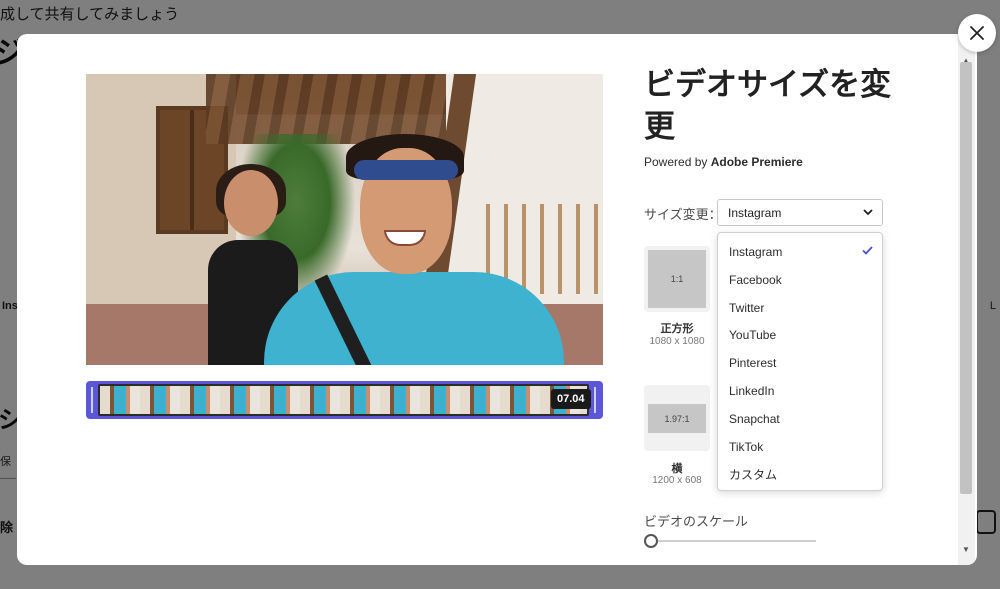 The height and width of the screenshot is (589, 1000). Describe the element at coordinates (595, 400) in the screenshot. I see `trim-handle-end` at that location.